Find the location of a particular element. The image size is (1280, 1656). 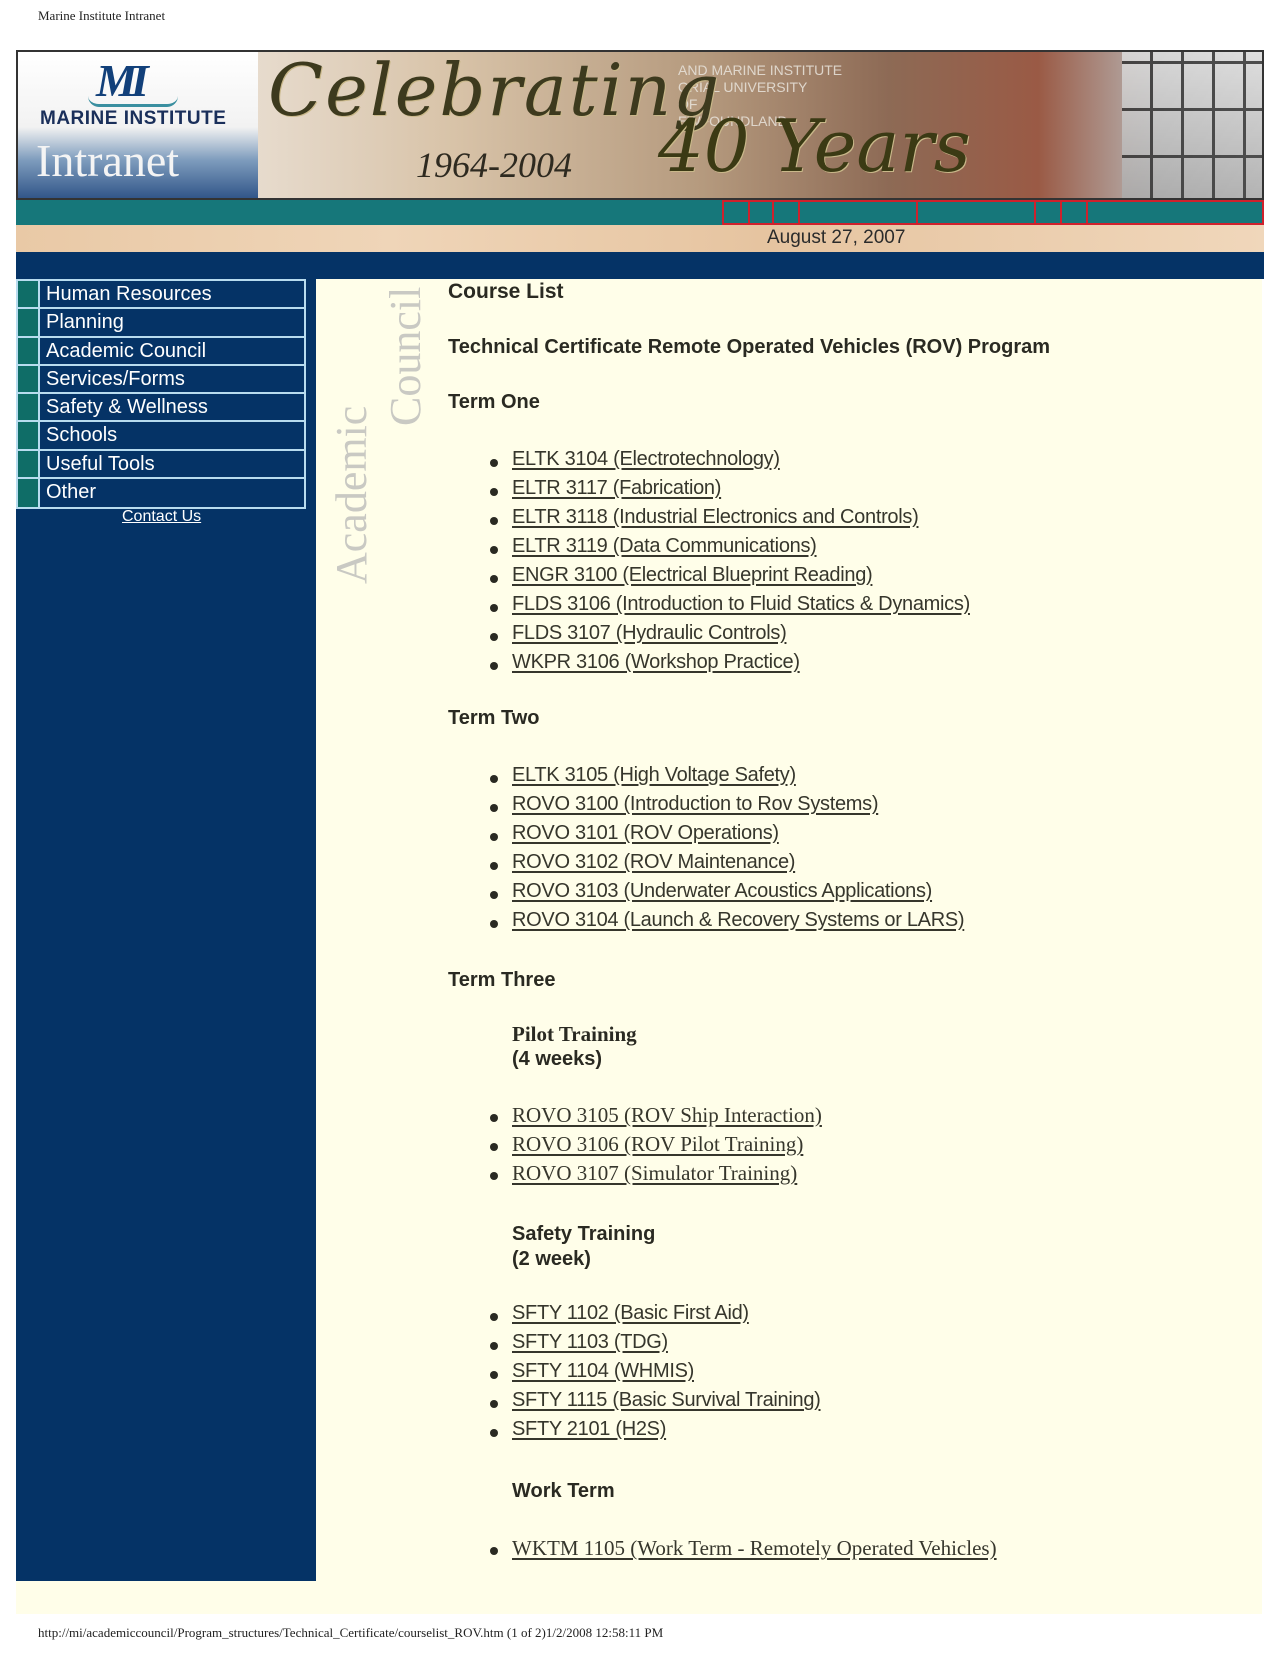

list-item: SFTY 1102 (Basic First Aid) is located at coordinates (634, 1316).